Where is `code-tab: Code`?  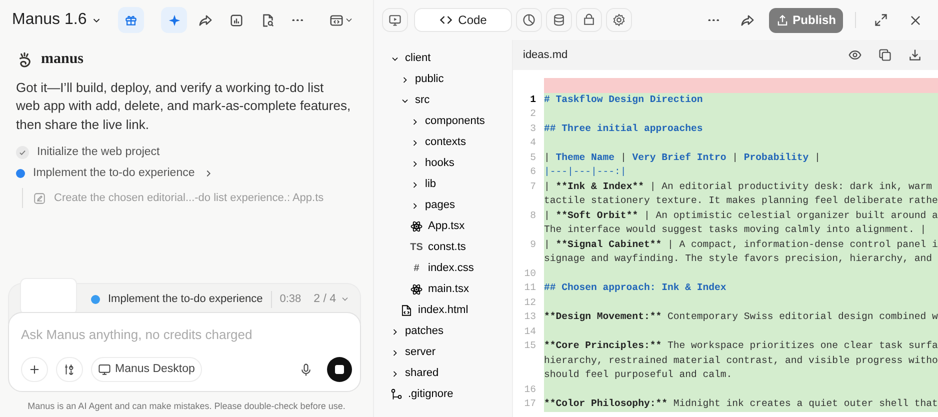
code-tab: Code is located at coordinates (463, 20).